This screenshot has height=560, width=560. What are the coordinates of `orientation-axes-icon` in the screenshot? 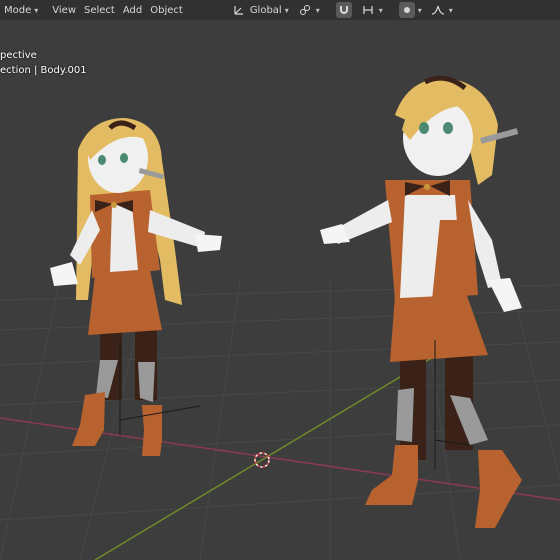 It's located at (239, 10).